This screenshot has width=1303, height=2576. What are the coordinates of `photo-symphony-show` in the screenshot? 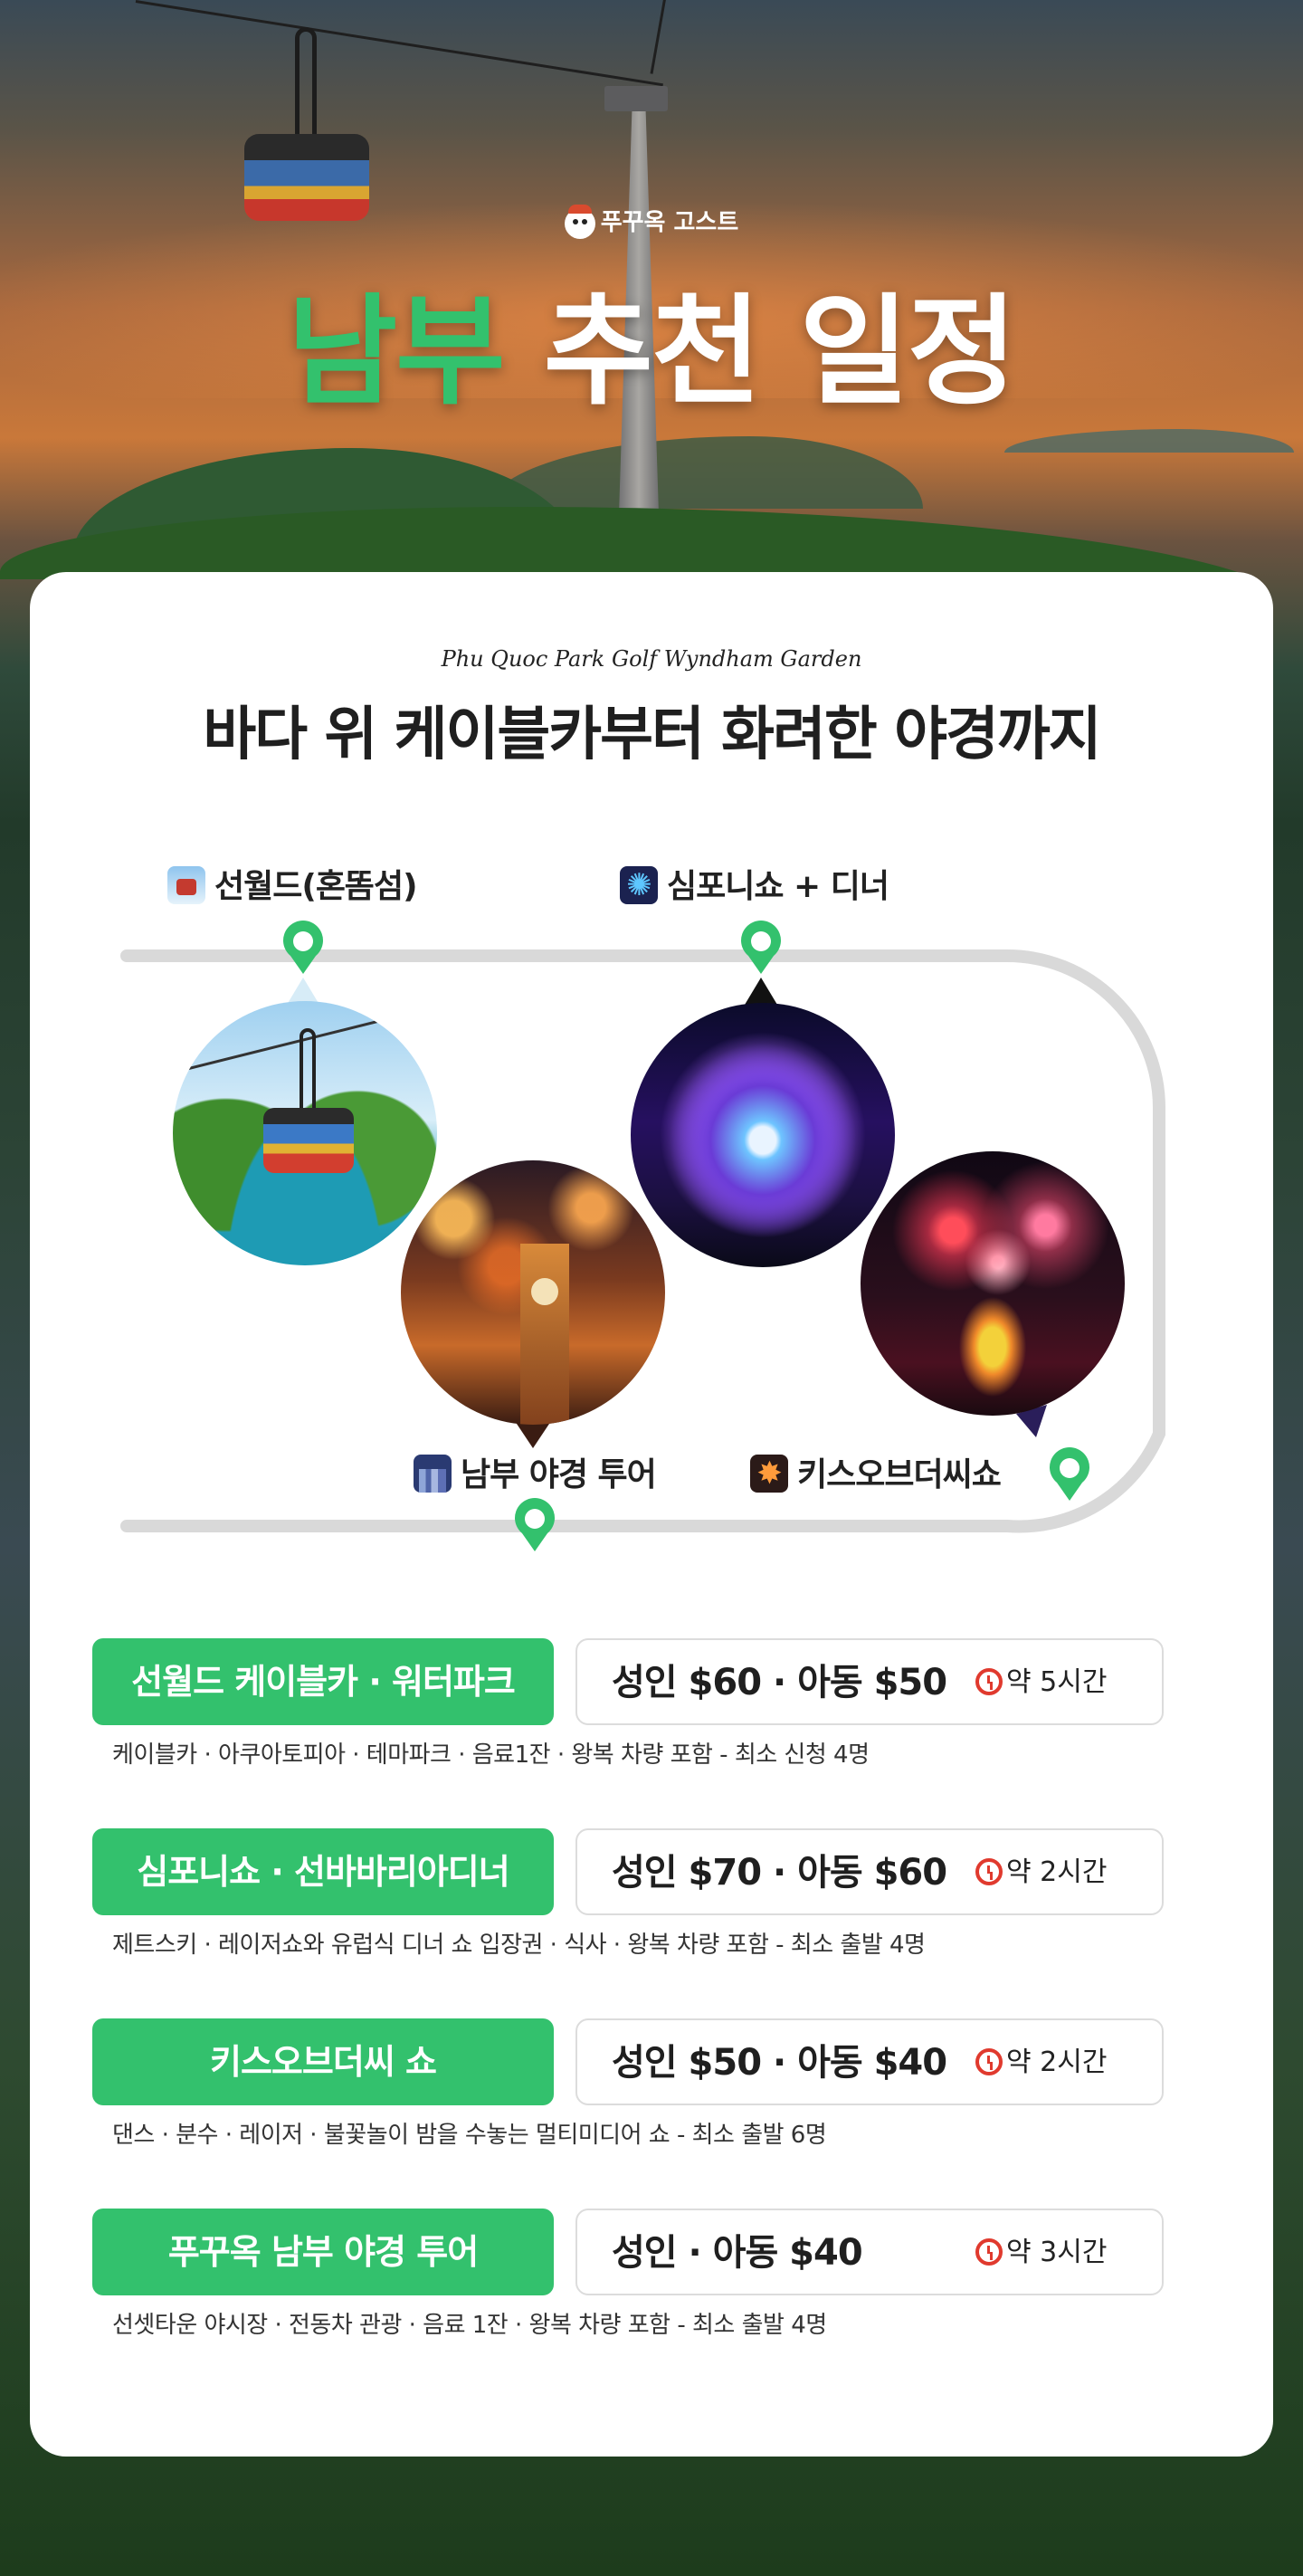 It's located at (763, 1135).